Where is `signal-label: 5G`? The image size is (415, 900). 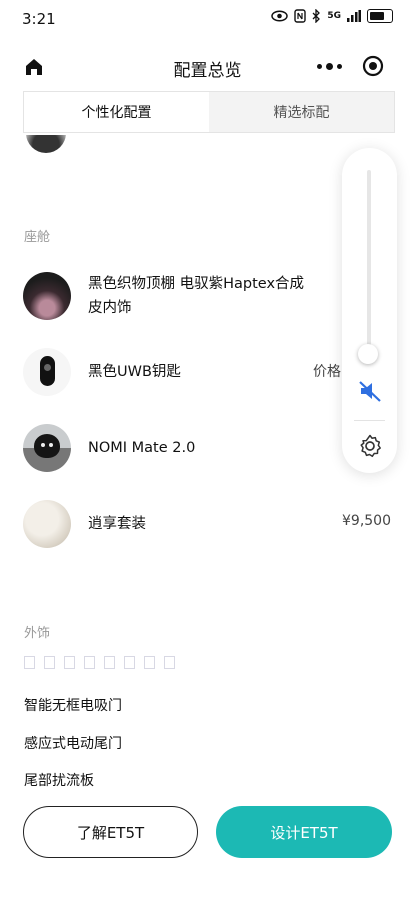
signal-label: 5G is located at coordinates (334, 16).